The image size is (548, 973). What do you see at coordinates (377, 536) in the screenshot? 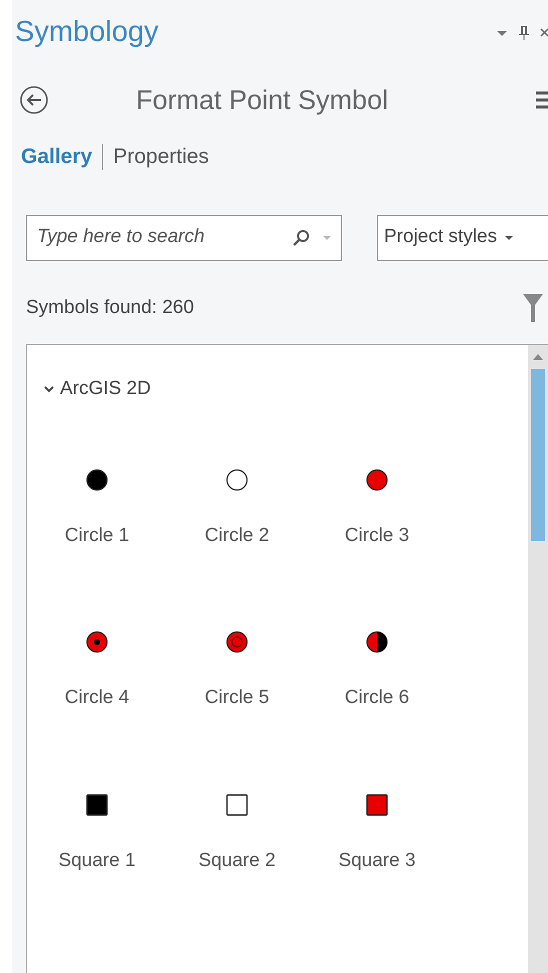
I see `symbol-label: Circle 3` at bounding box center [377, 536].